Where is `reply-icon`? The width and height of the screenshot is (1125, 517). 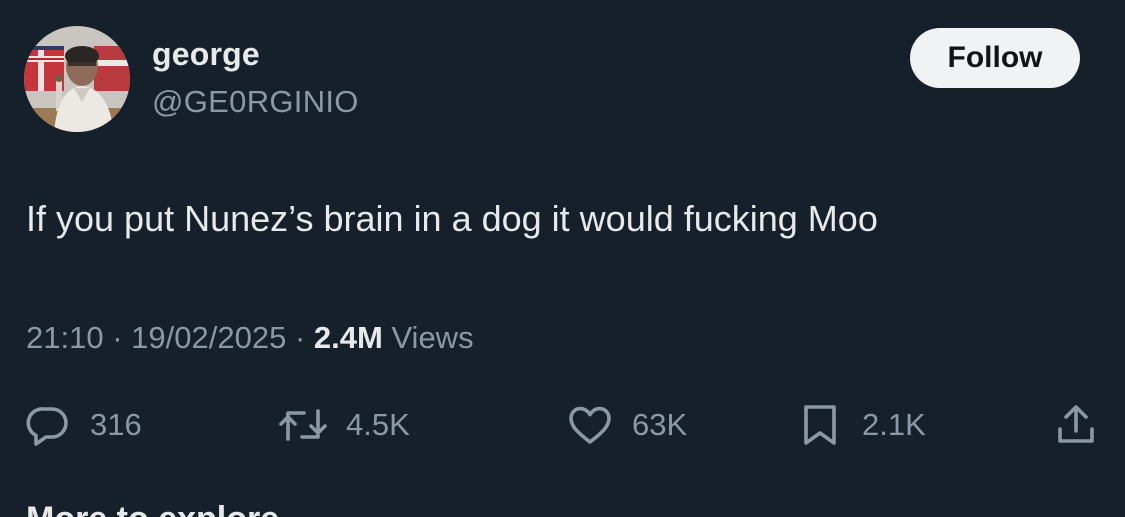
reply-icon is located at coordinates (48, 425).